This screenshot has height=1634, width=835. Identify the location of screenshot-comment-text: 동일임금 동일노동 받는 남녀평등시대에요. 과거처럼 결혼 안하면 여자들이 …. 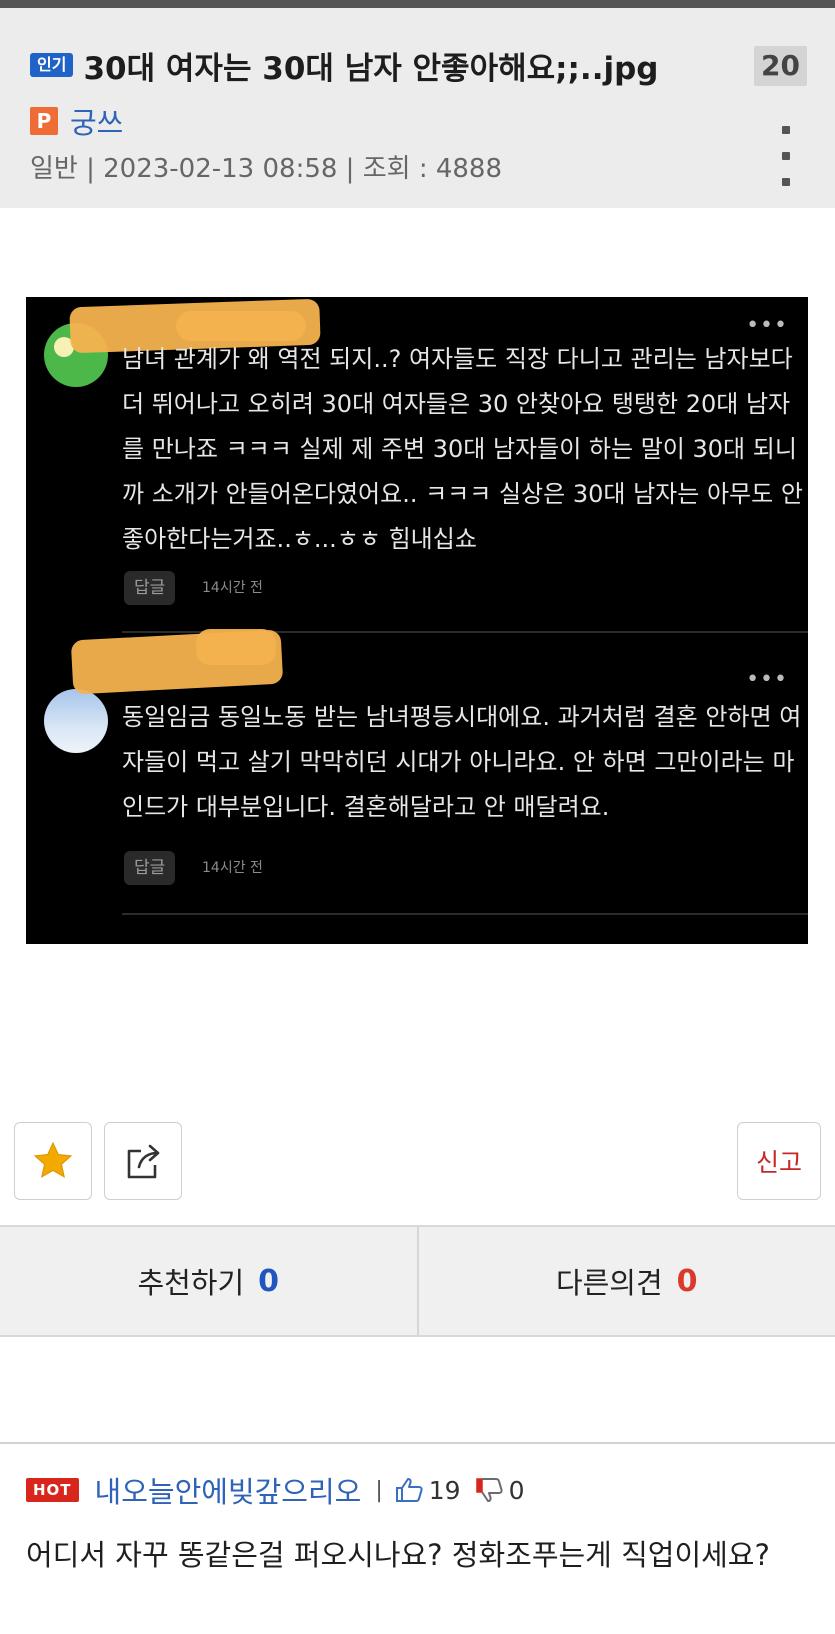
(462, 762).